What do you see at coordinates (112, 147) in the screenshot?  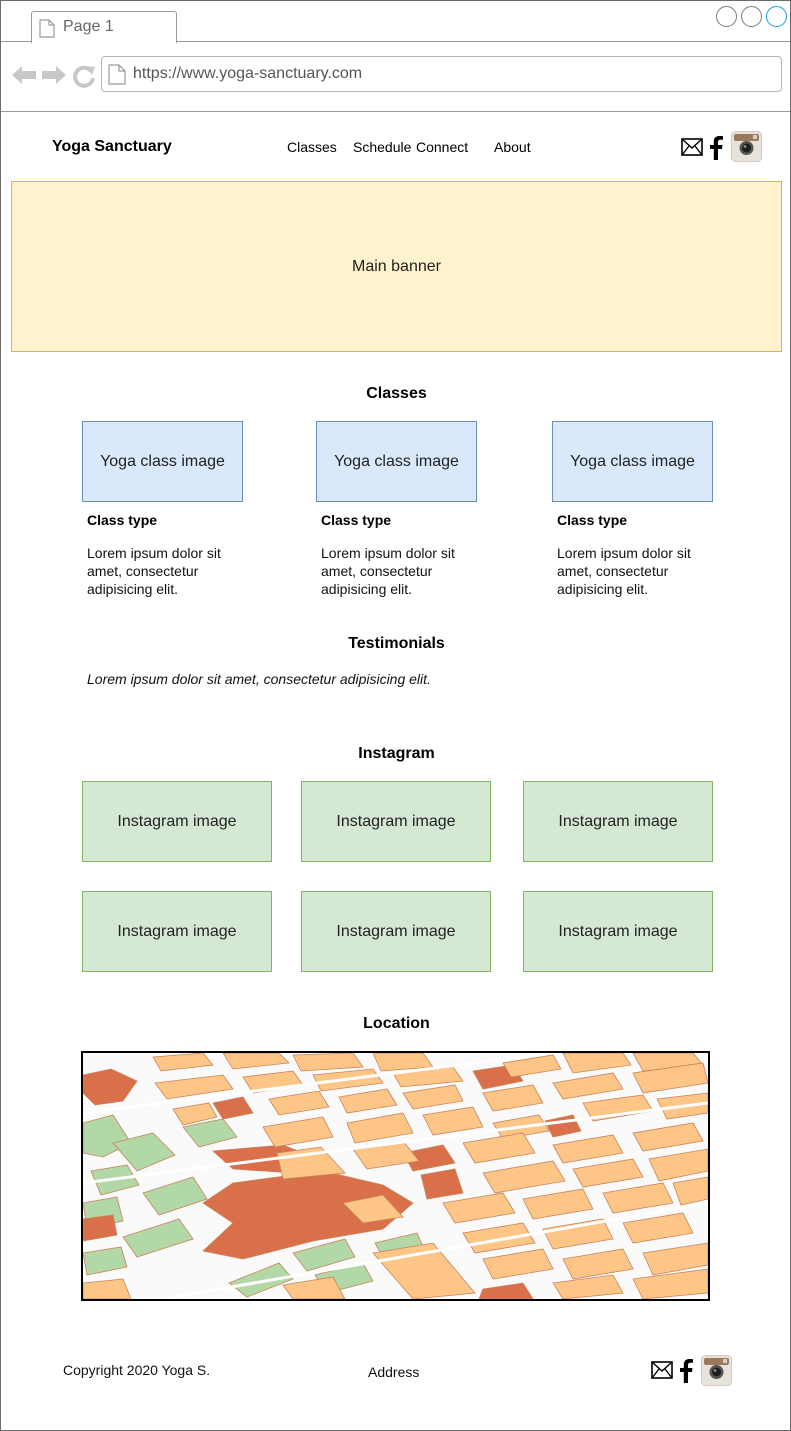 I see `site-brand: Yoga Sanctuary` at bounding box center [112, 147].